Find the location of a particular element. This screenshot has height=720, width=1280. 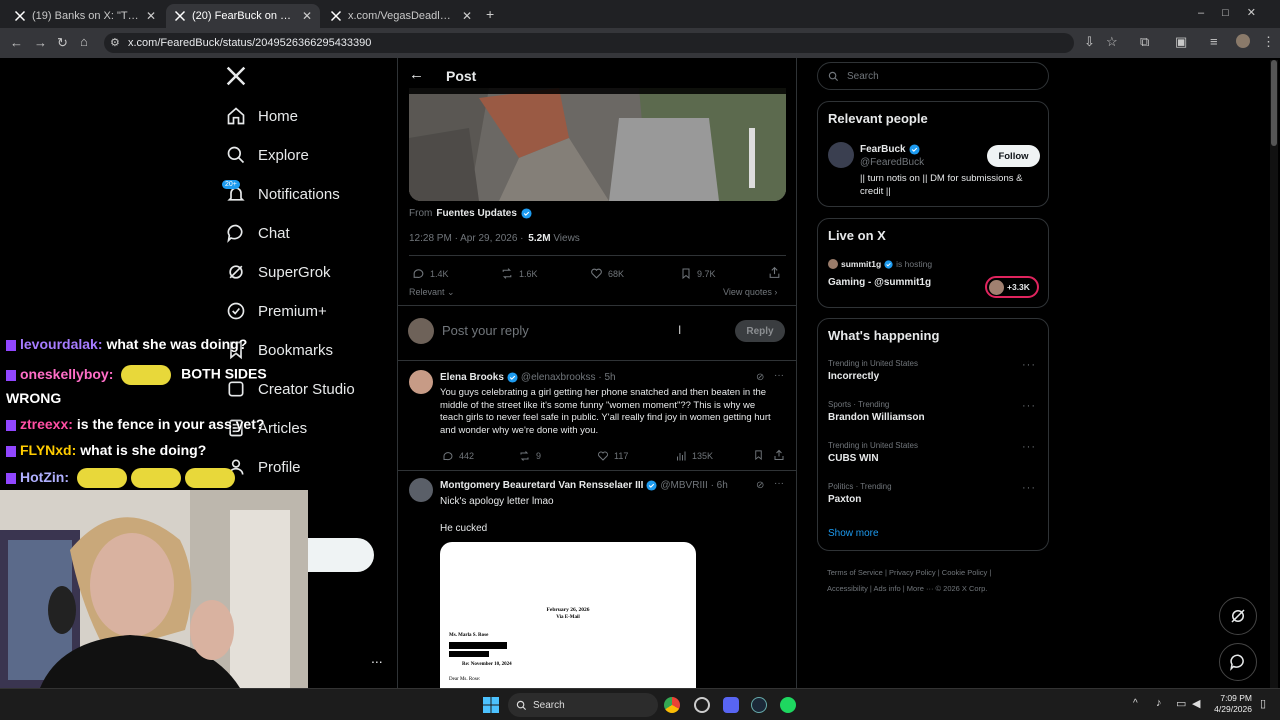

trend-item: Politics · Trending Paxton ··· is located at coordinates (933, 500).